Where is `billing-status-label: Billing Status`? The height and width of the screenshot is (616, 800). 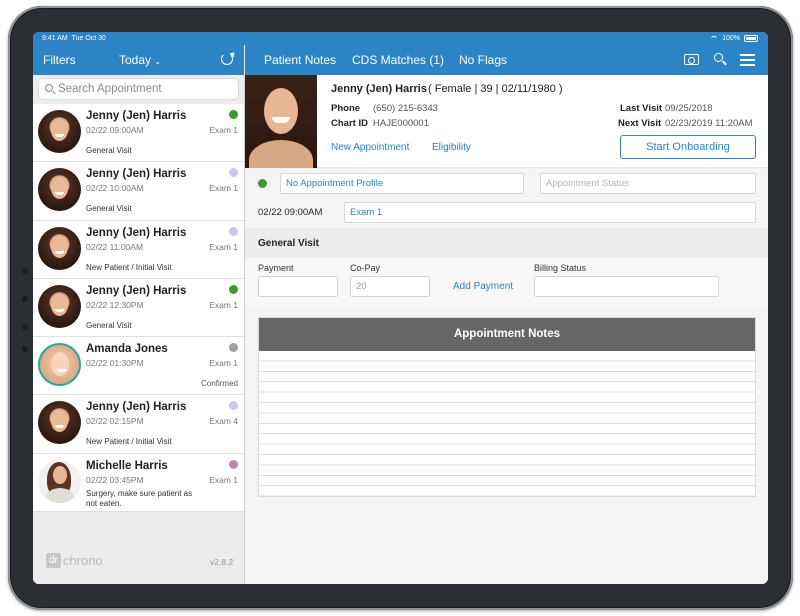
billing-status-label: Billing Status is located at coordinates (560, 268).